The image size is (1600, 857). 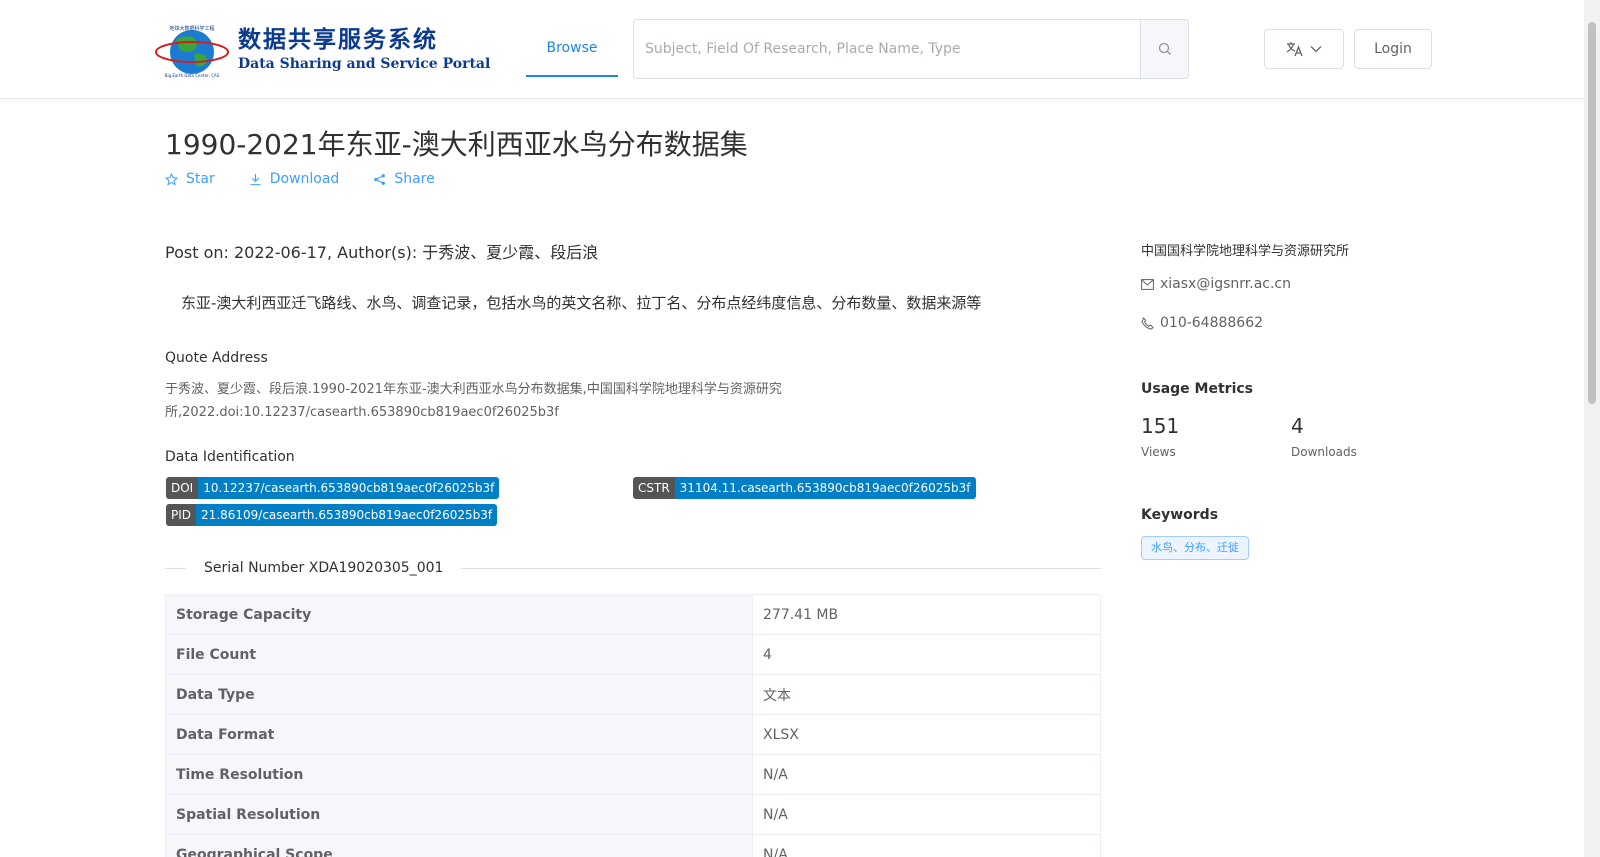 I want to click on row-value: 4, so click(x=926, y=654).